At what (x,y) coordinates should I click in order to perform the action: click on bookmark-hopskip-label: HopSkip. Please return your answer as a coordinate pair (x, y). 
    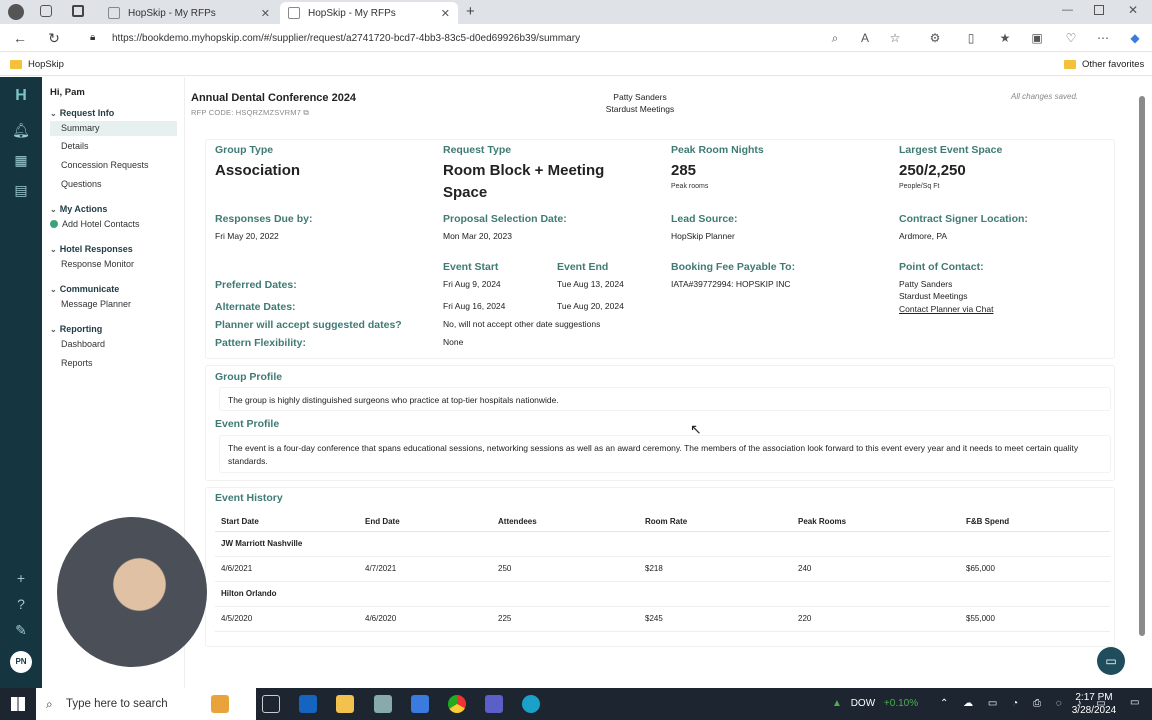
    Looking at the image, I should click on (46, 64).